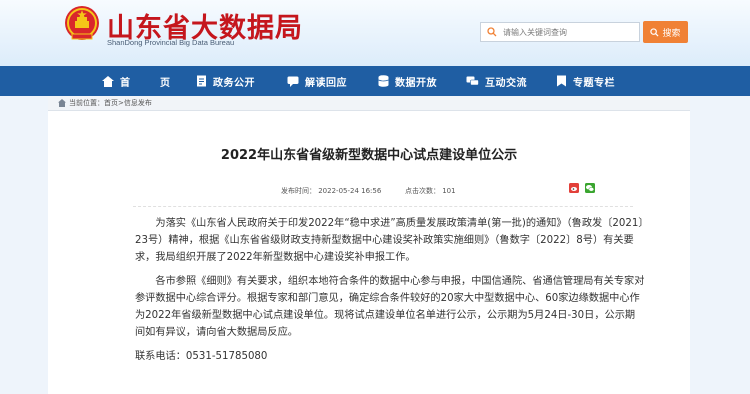  Describe the element at coordinates (201, 81) in the screenshot. I see `document-icon` at that location.